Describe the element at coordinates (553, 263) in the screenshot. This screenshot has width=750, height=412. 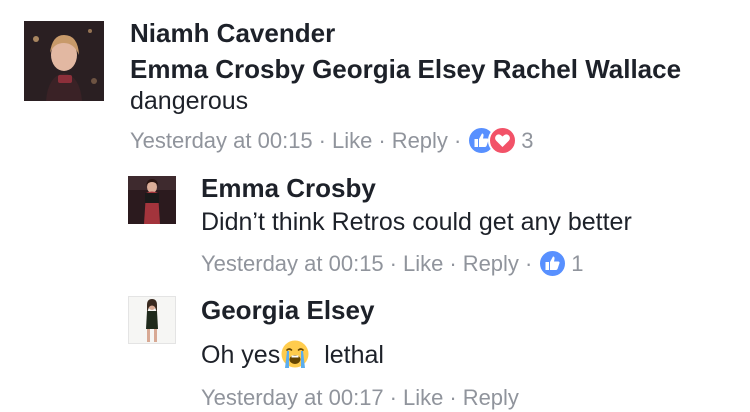
I see `like-icon` at that location.